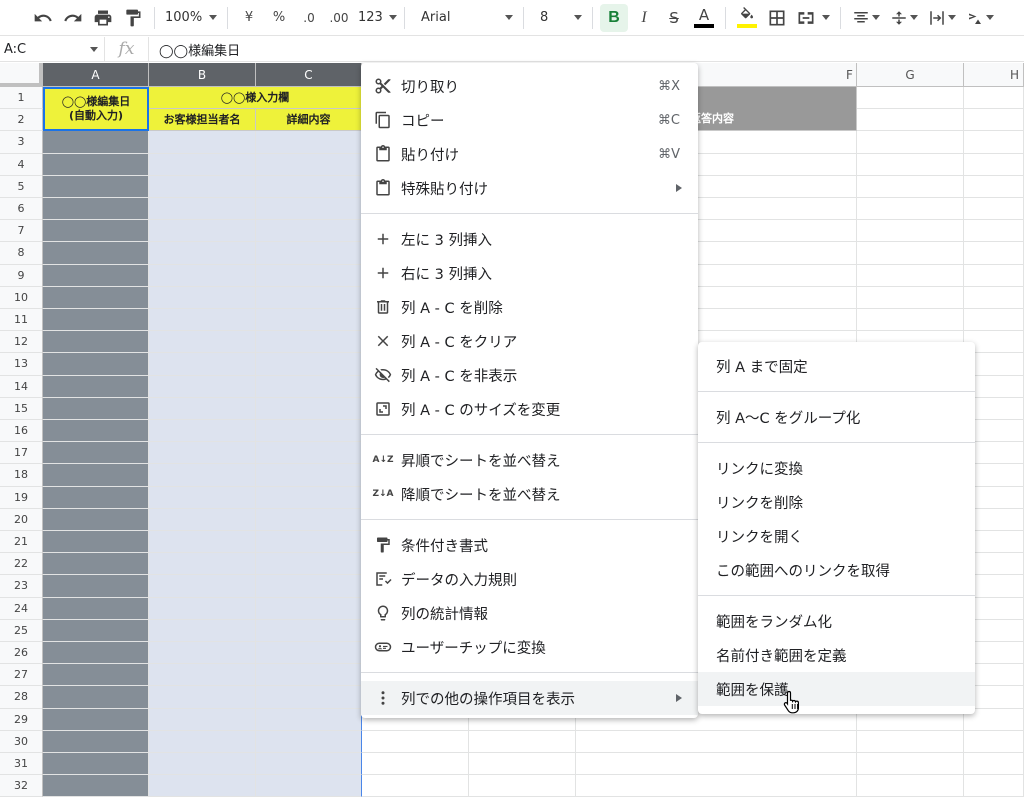 The width and height of the screenshot is (1024, 798). What do you see at coordinates (21, 542) in the screenshot?
I see `row-header-21: 21` at bounding box center [21, 542].